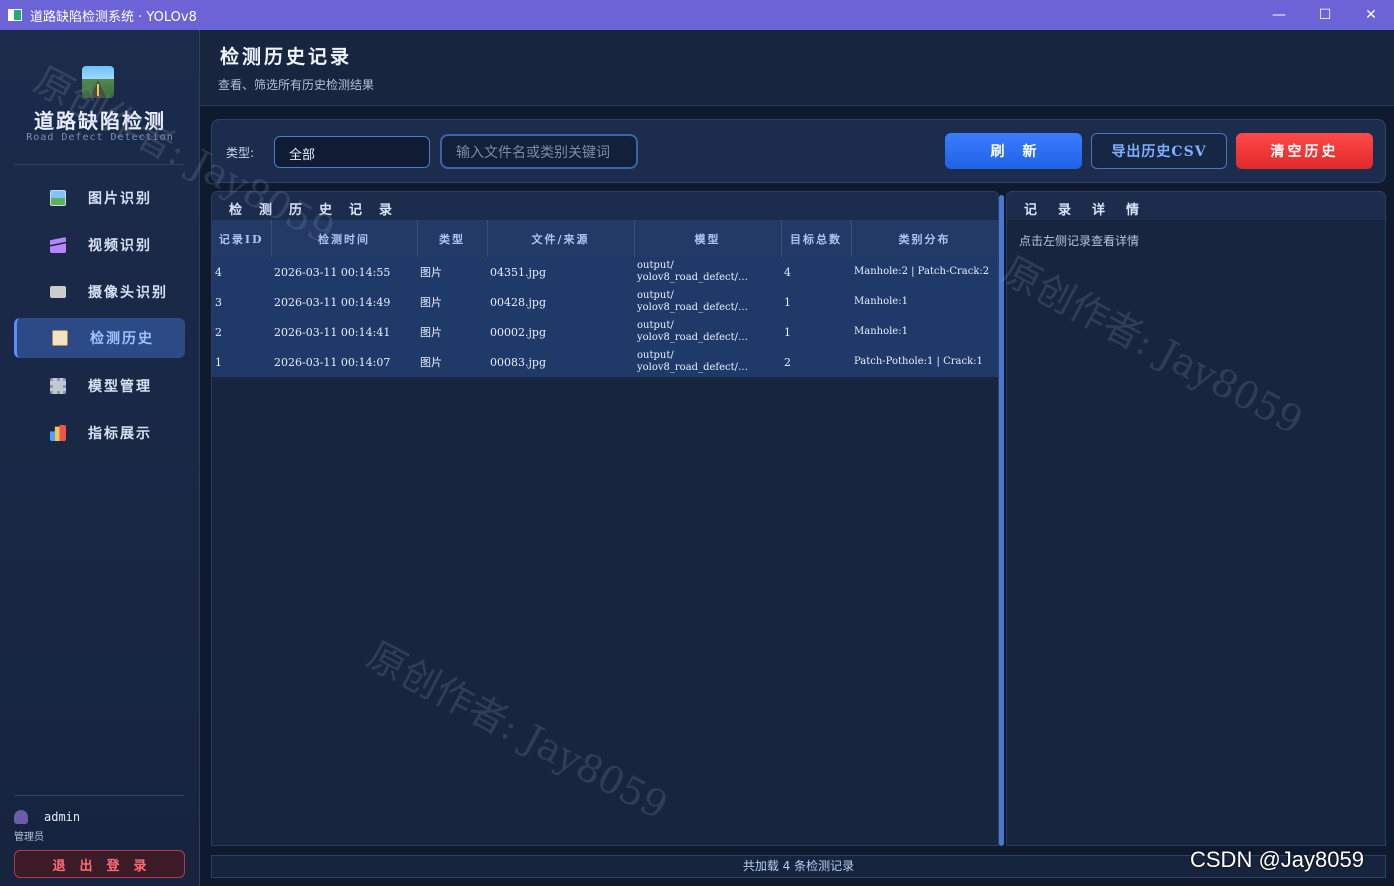 This screenshot has width=1394, height=886. I want to click on sidebar-item-models: 模型管理, so click(99, 386).